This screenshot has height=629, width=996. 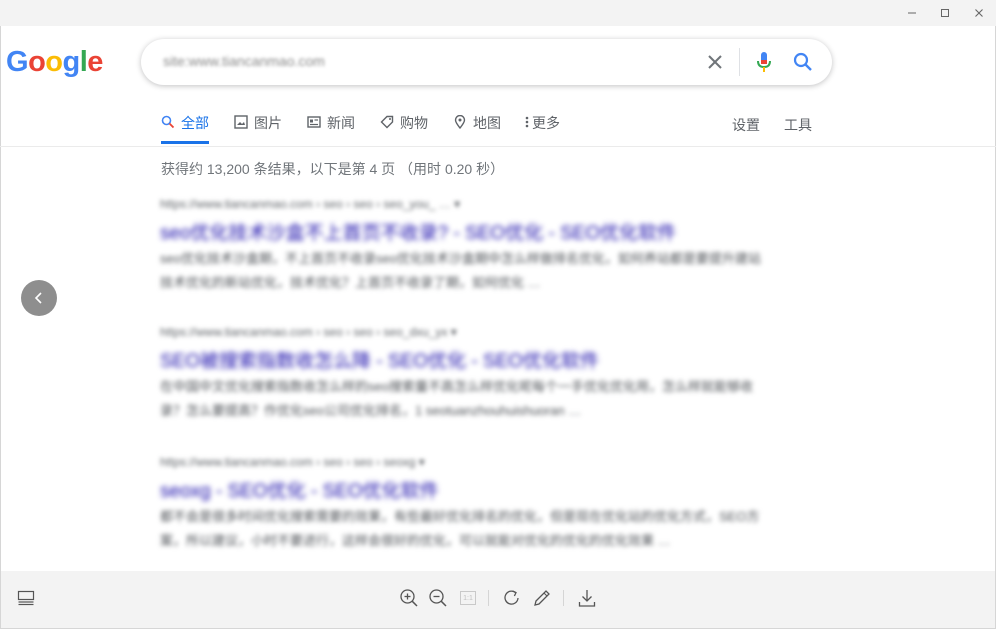 I want to click on search-divider, so click(x=739, y=62).